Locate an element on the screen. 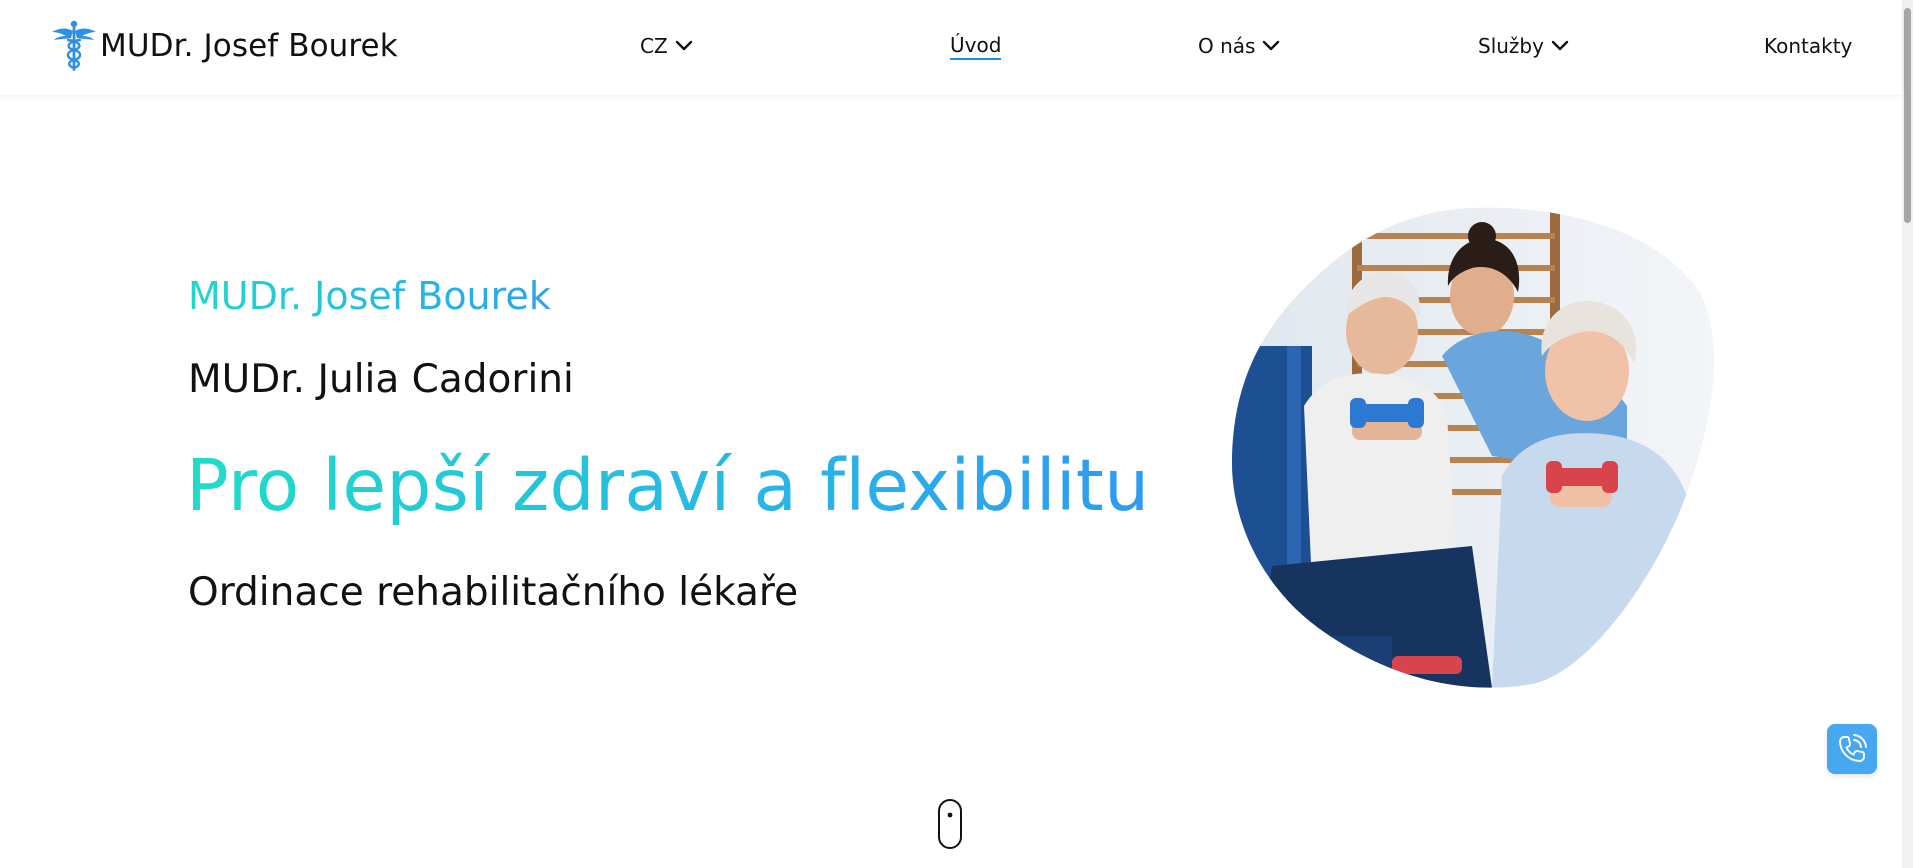  nav-item-contacts: Kontakty is located at coordinates (1808, 46).